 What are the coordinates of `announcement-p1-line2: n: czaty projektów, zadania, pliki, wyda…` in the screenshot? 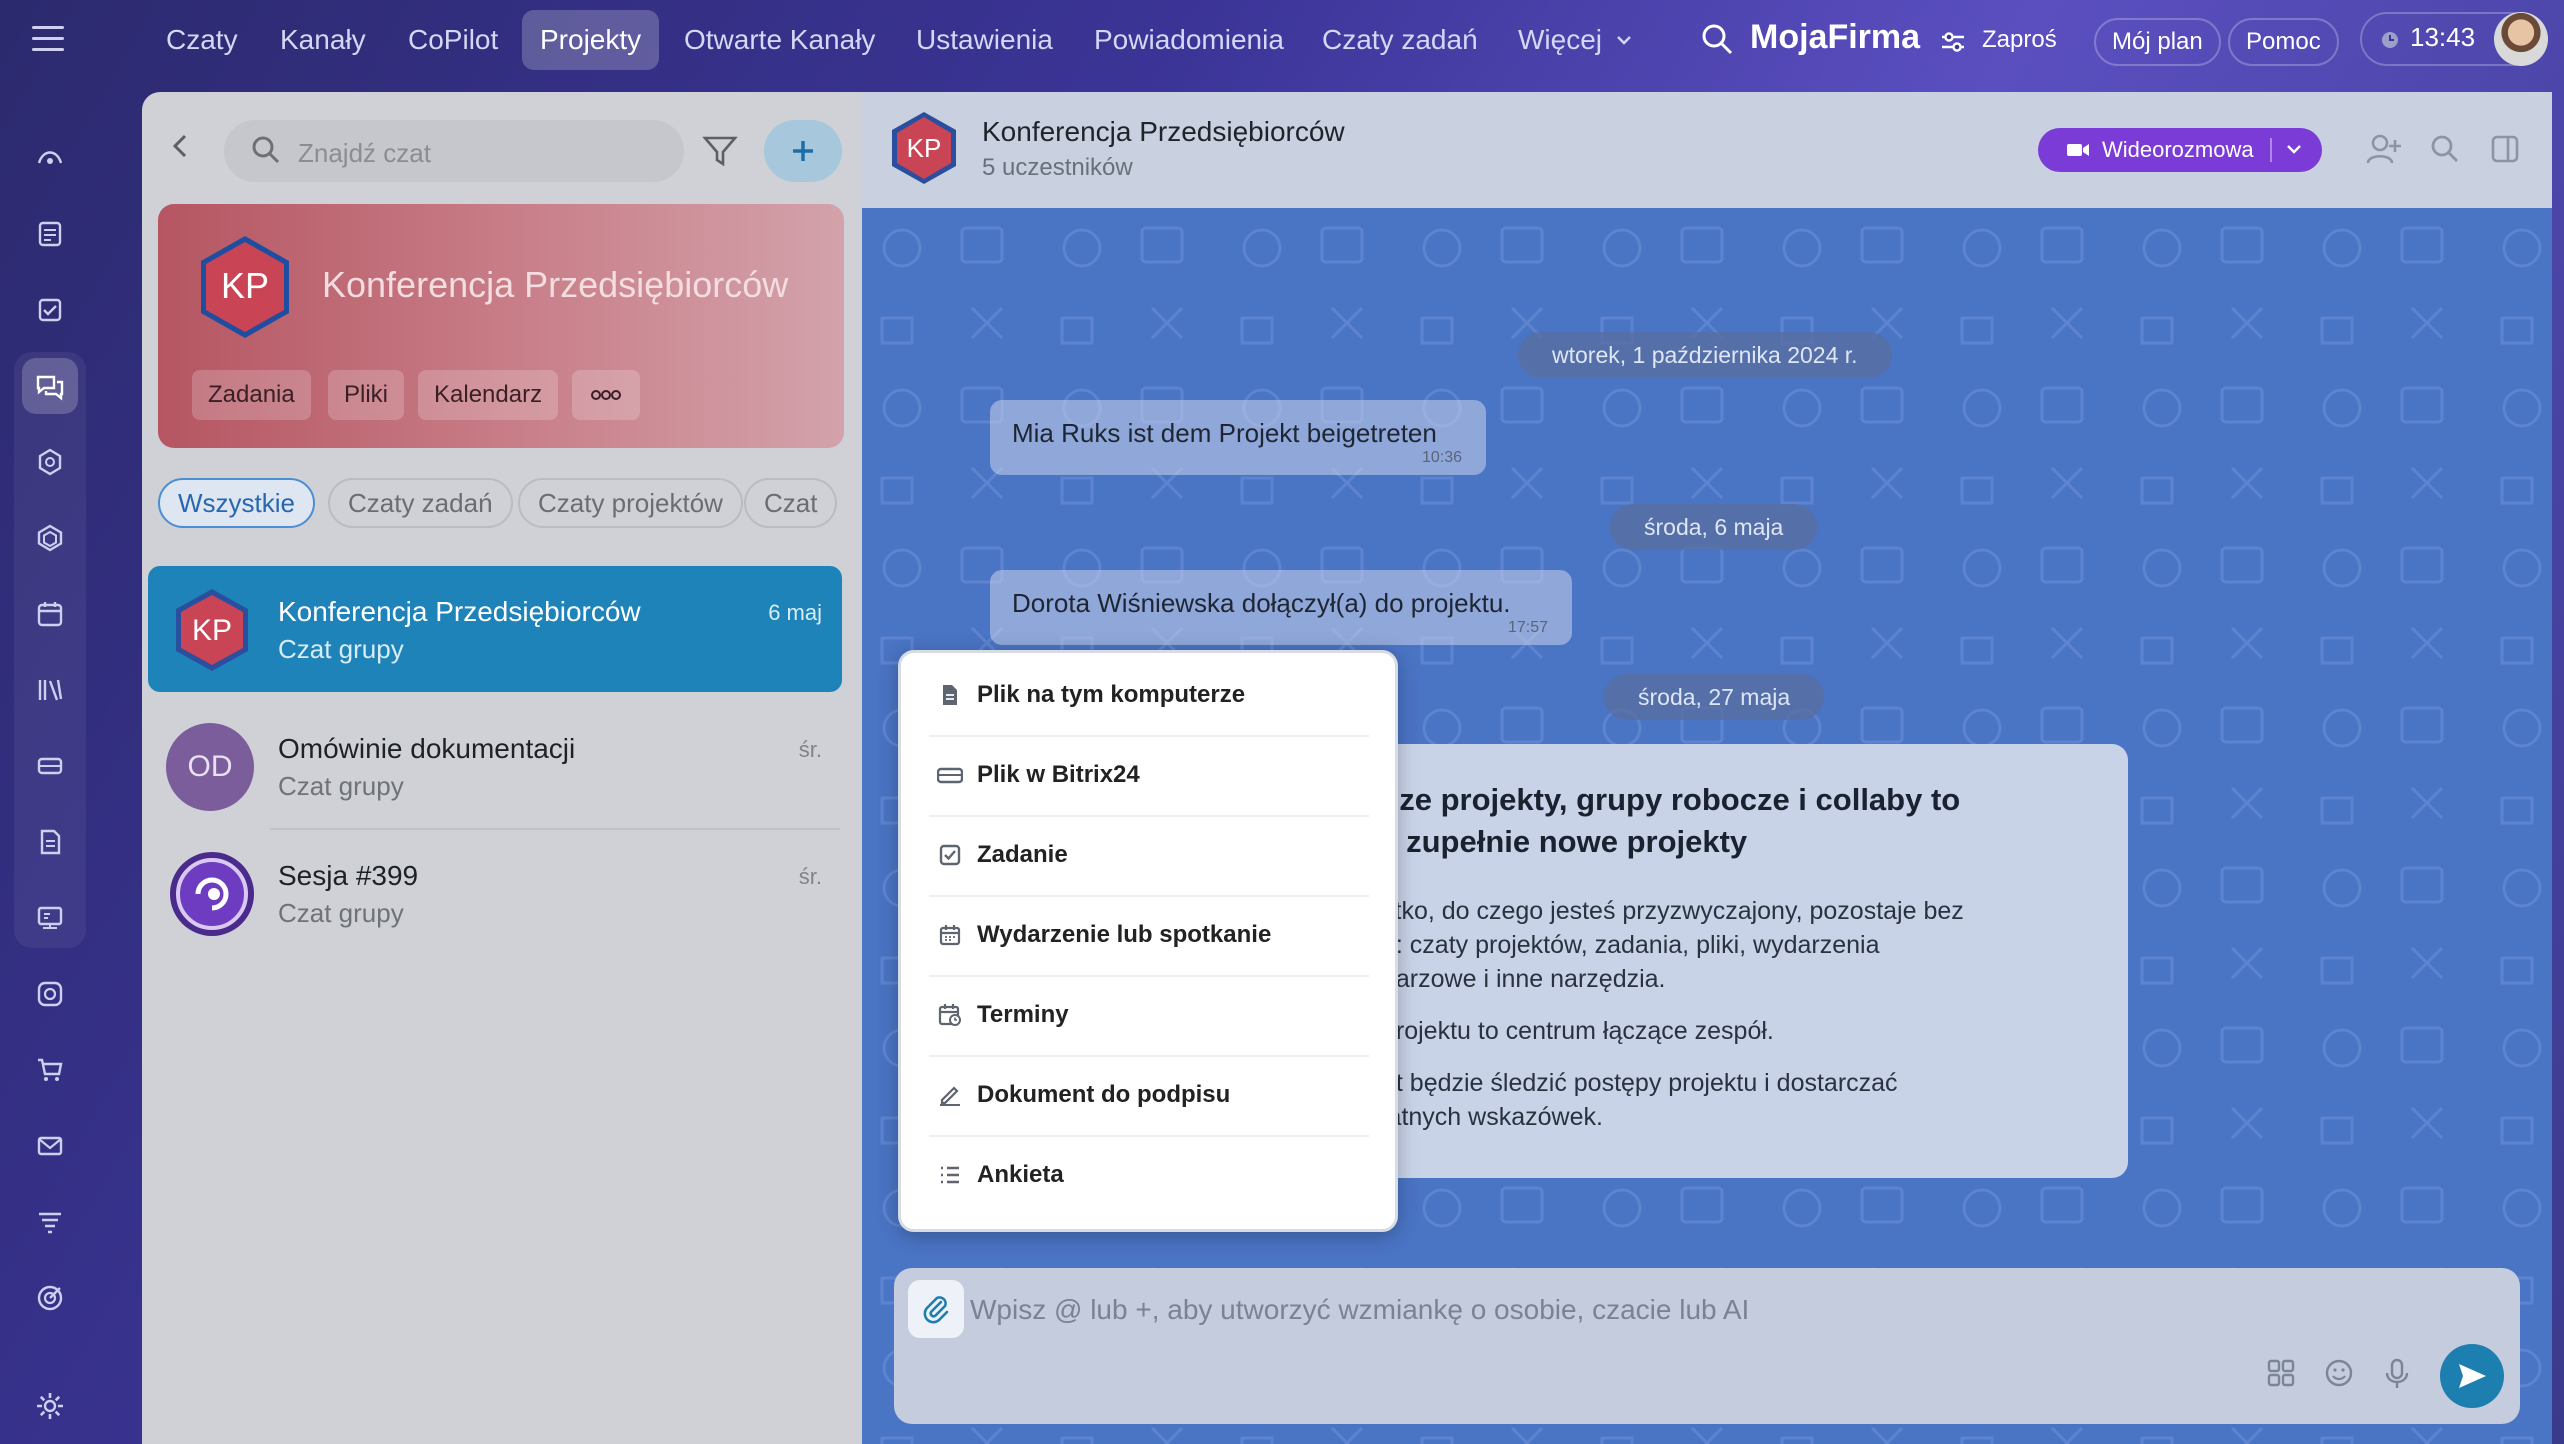 It's located at (1631, 945).